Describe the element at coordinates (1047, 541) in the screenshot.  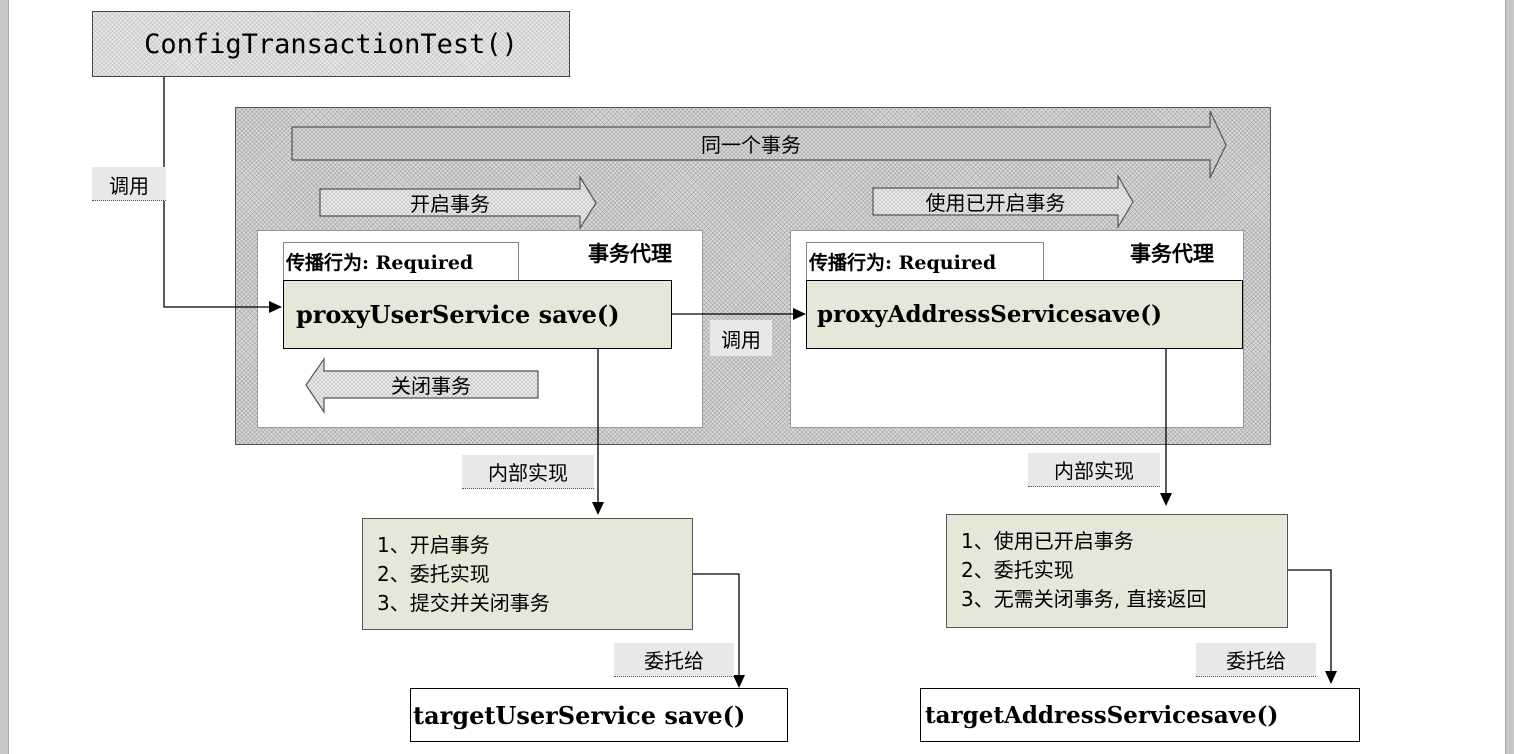
I see `right-step-1: 1、使用已开启事务` at that location.